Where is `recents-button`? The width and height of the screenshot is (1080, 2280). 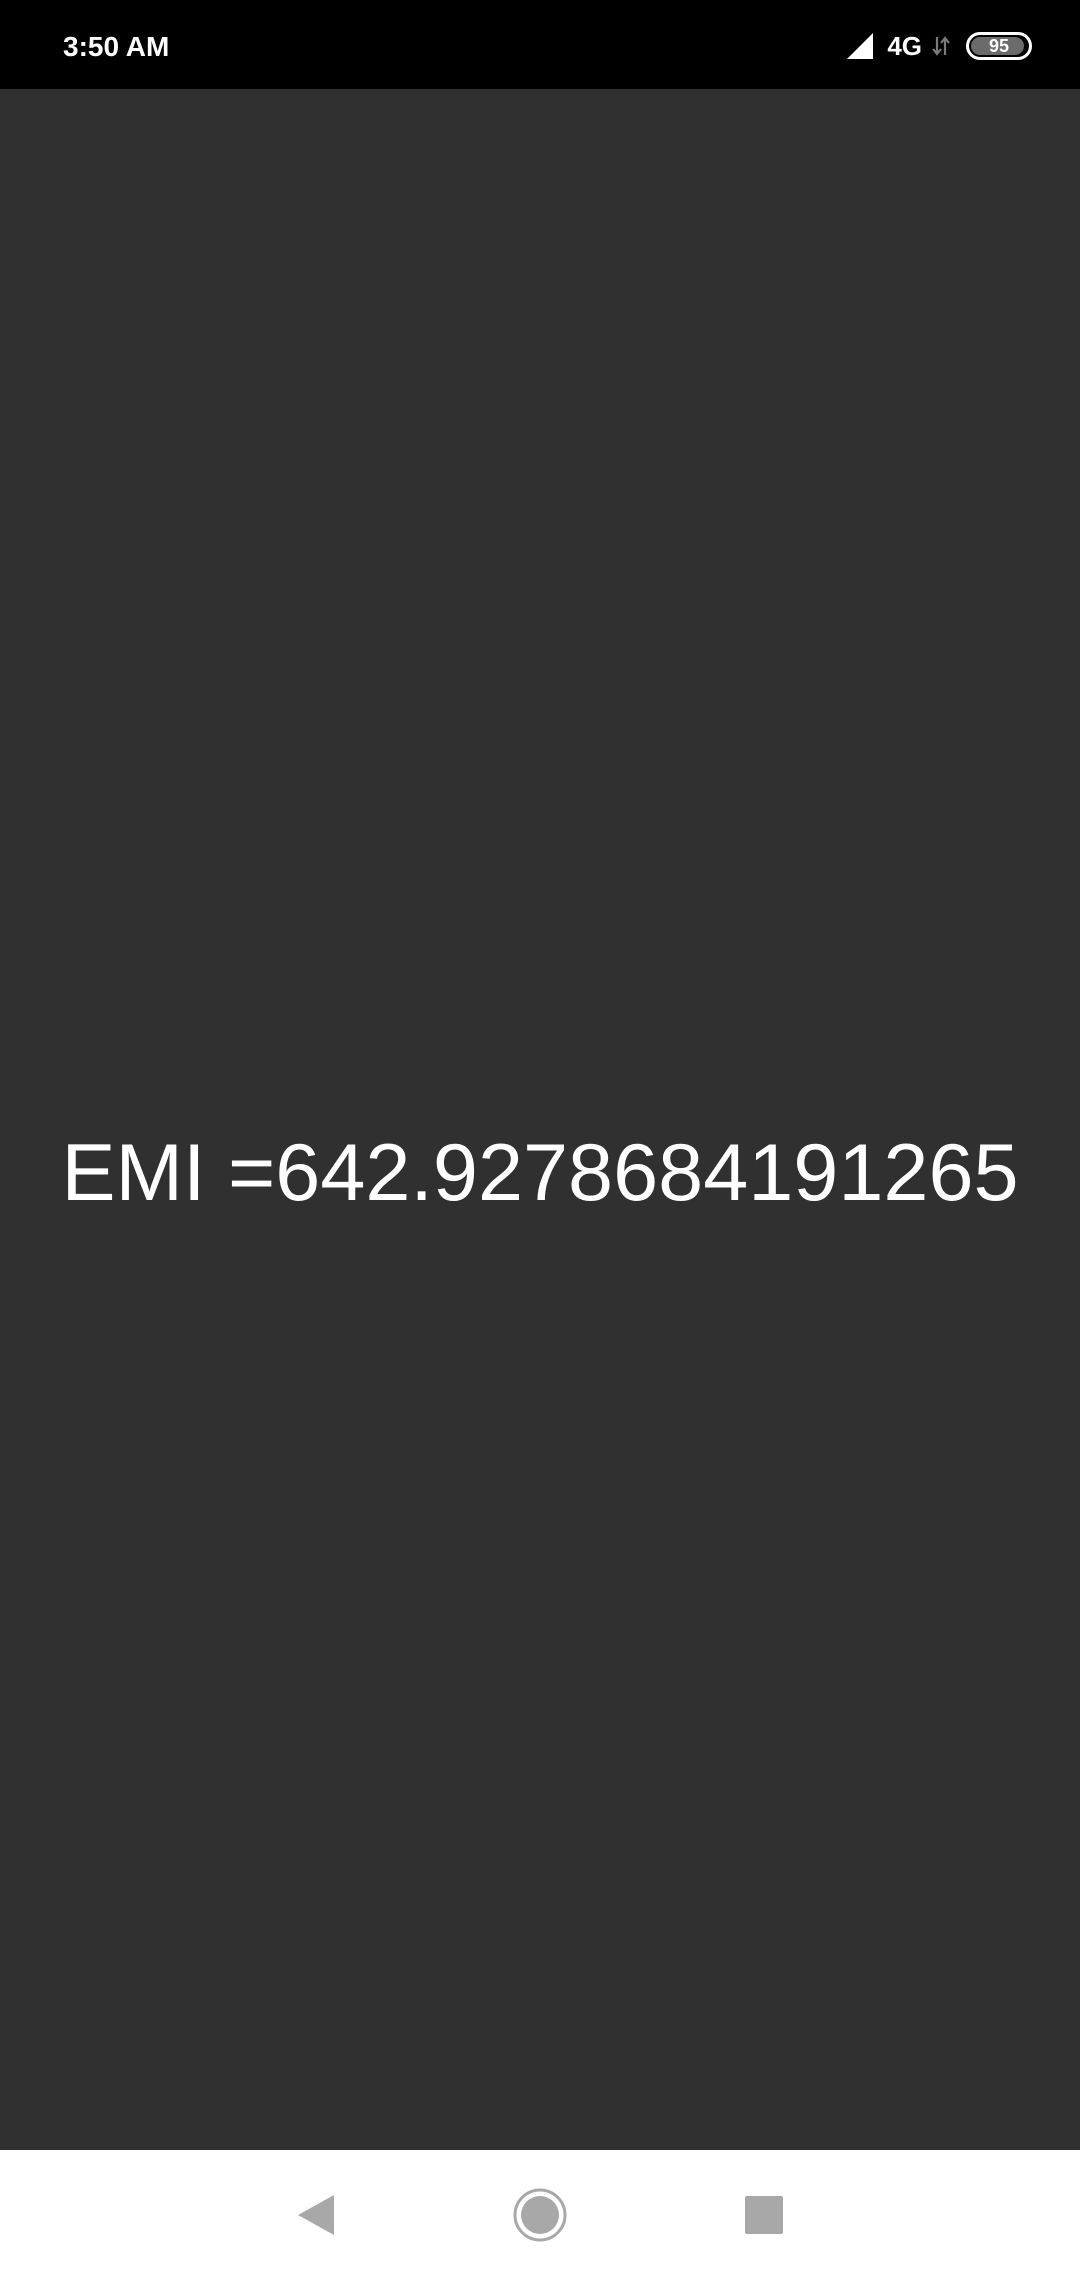
recents-button is located at coordinates (764, 2215).